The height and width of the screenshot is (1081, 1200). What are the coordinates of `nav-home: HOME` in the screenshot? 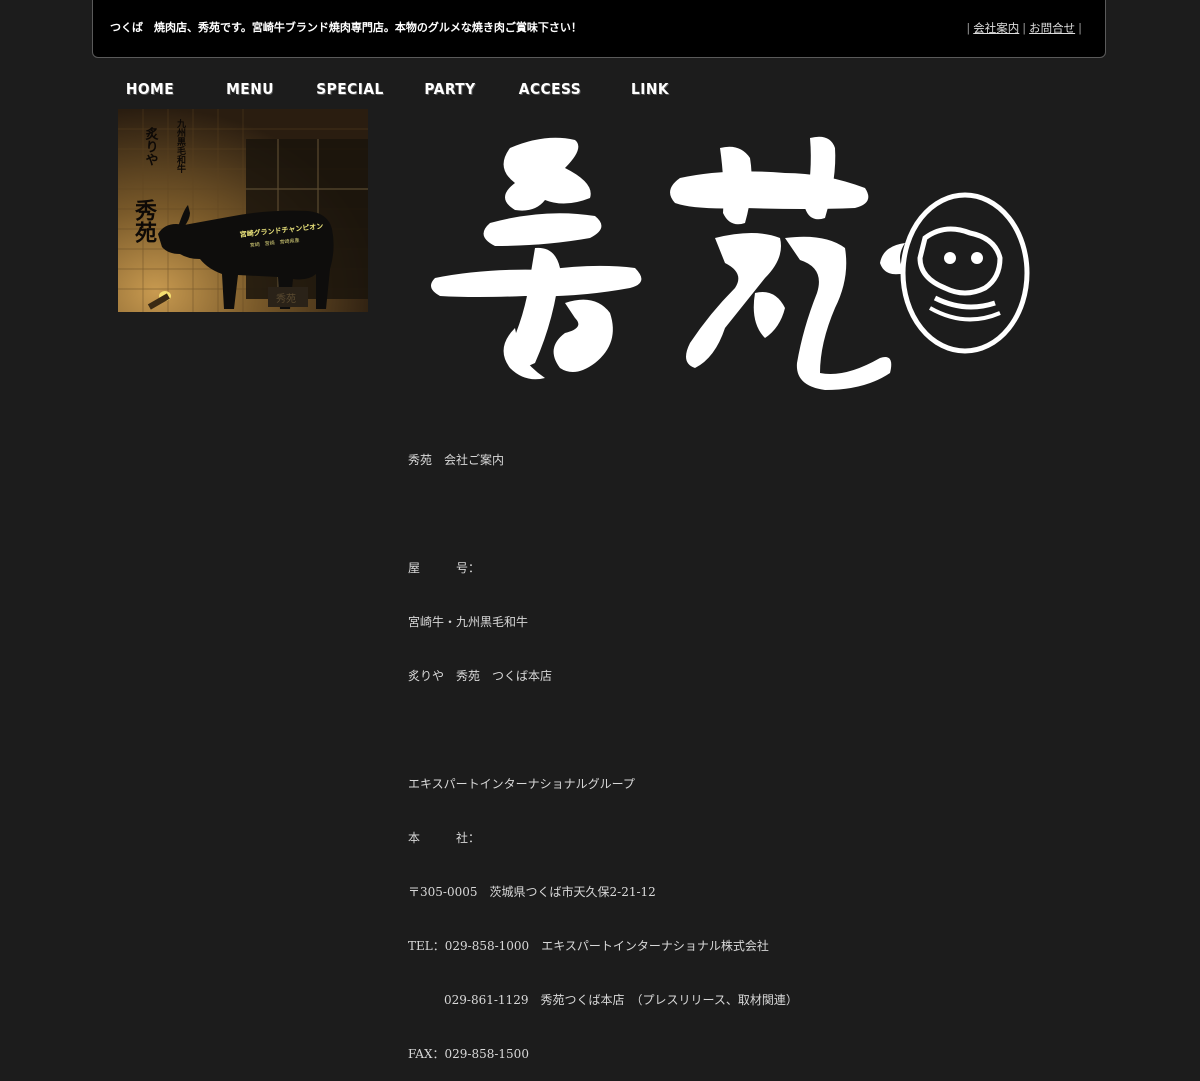 It's located at (150, 89).